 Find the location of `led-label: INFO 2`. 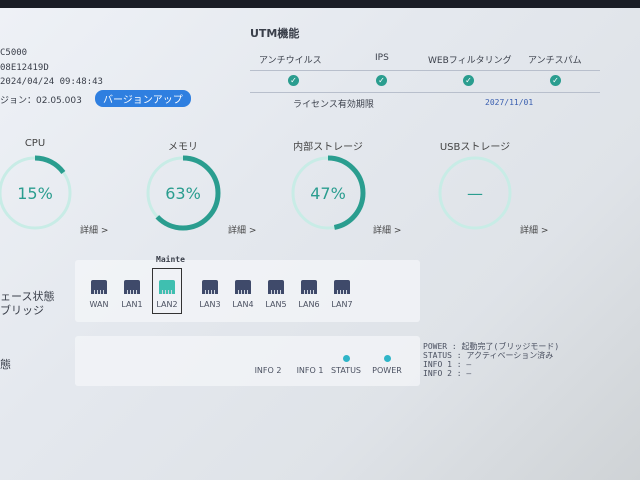

led-label: INFO 2 is located at coordinates (268, 370).